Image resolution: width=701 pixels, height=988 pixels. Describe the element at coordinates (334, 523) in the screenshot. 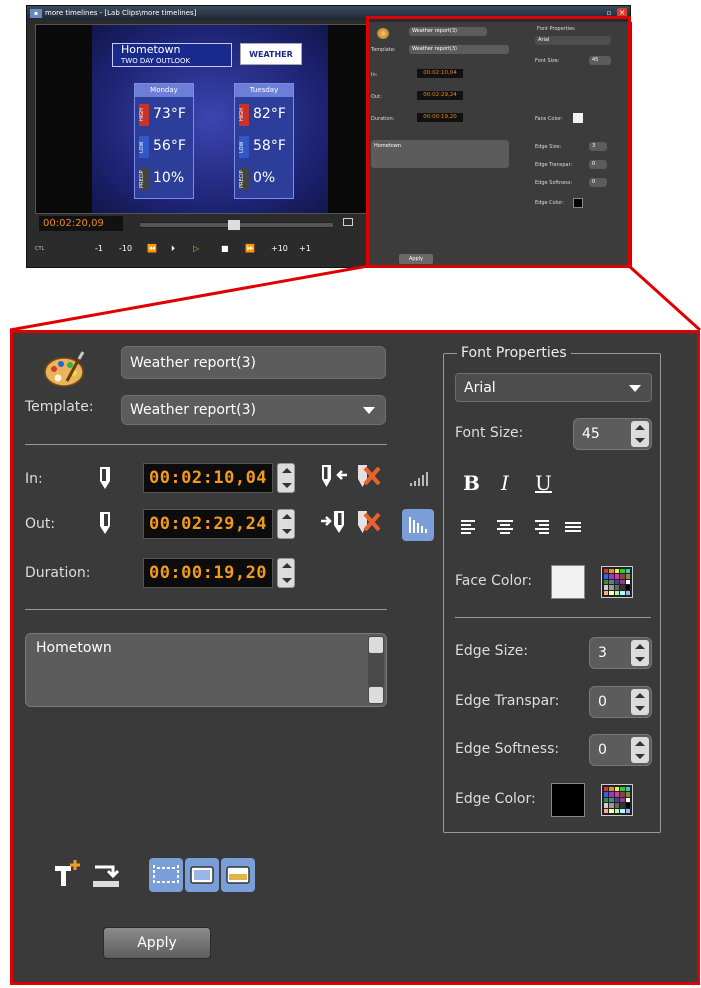

I see `go-to-out-icon` at that location.